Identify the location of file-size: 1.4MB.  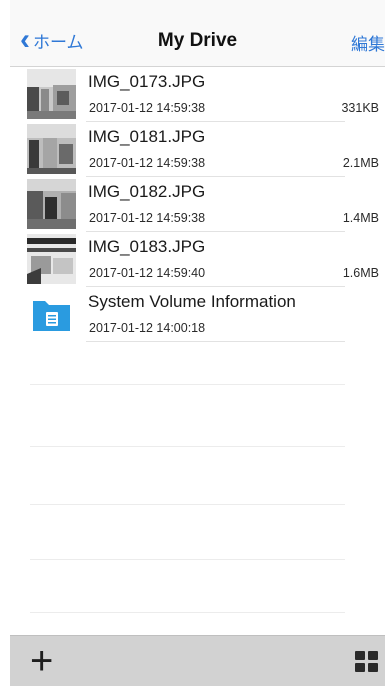
(360, 218).